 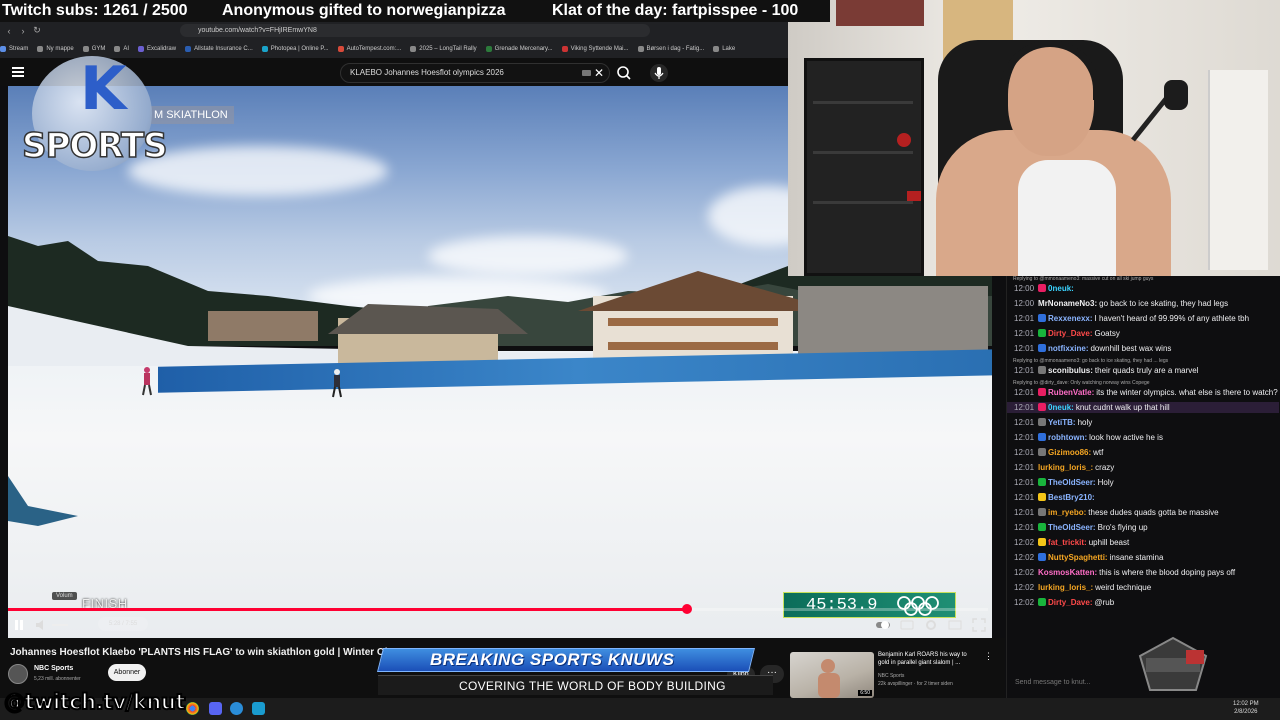 I want to click on discord-icon, so click(x=215, y=708).